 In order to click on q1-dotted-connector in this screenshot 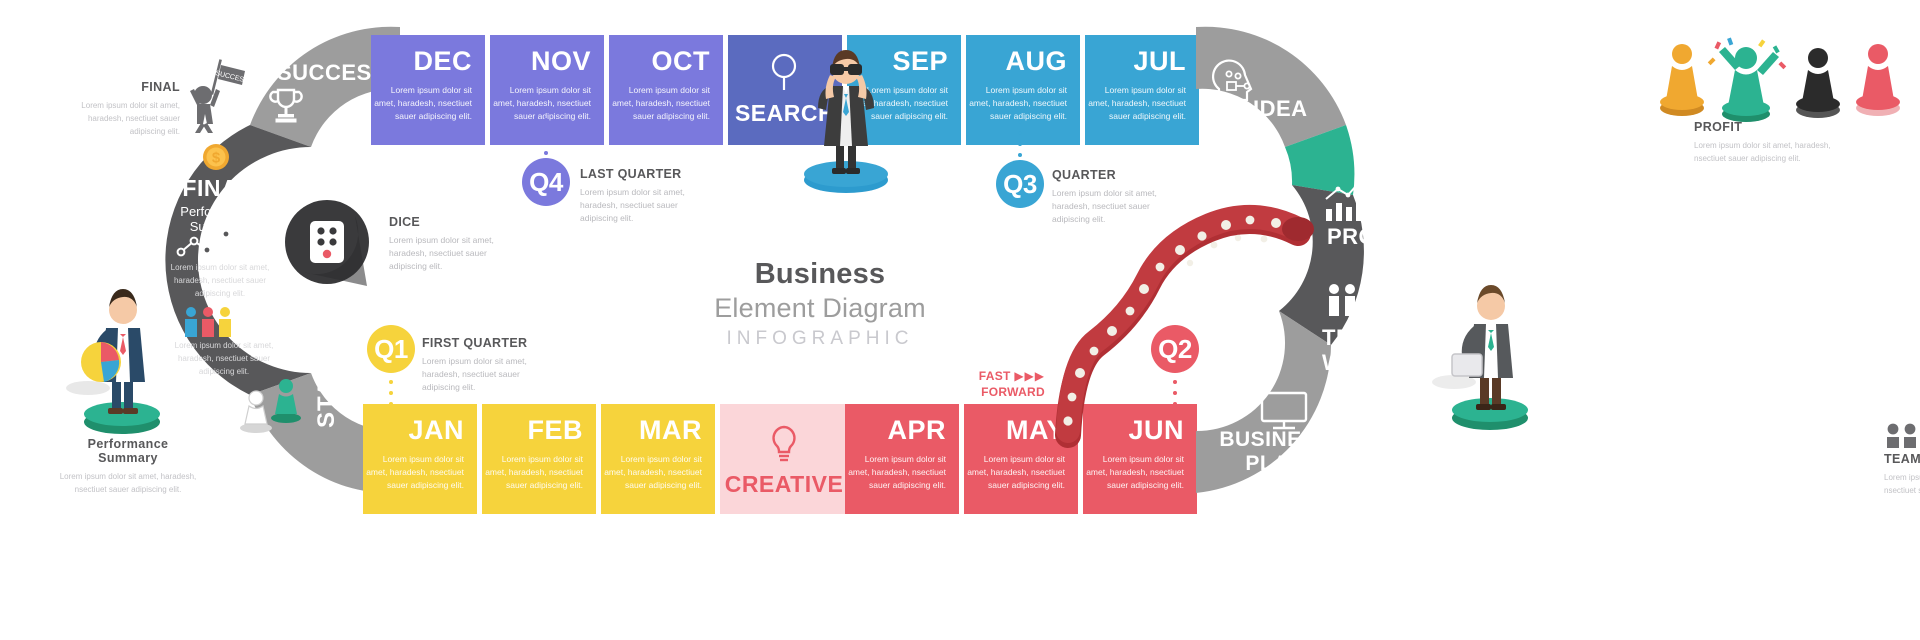, I will do `click(391, 402)`.